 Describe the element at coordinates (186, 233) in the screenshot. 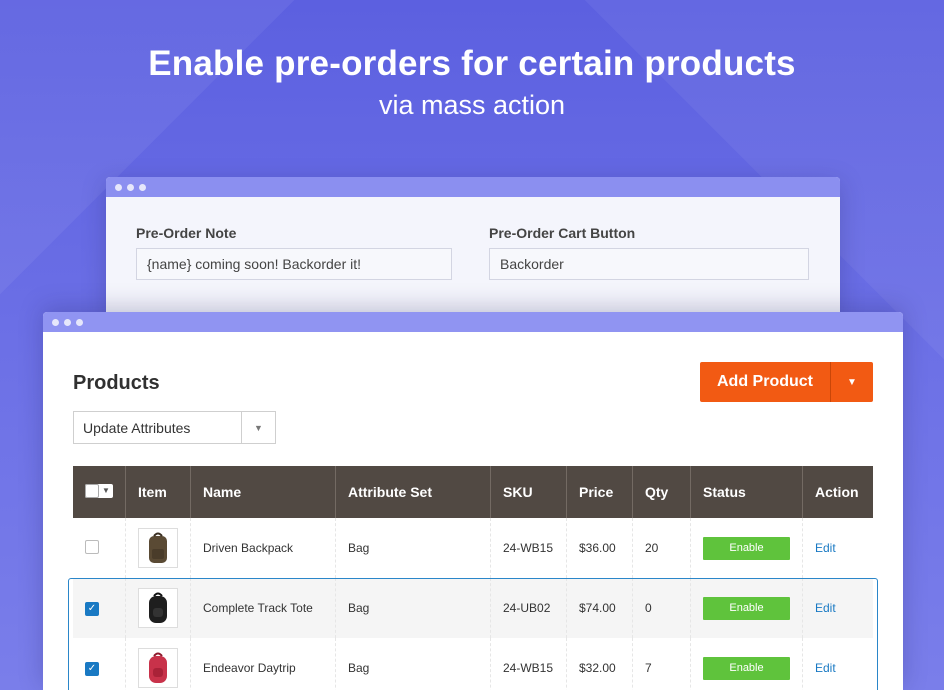

I see `preorder-note-label: Pre-Order Note` at that location.